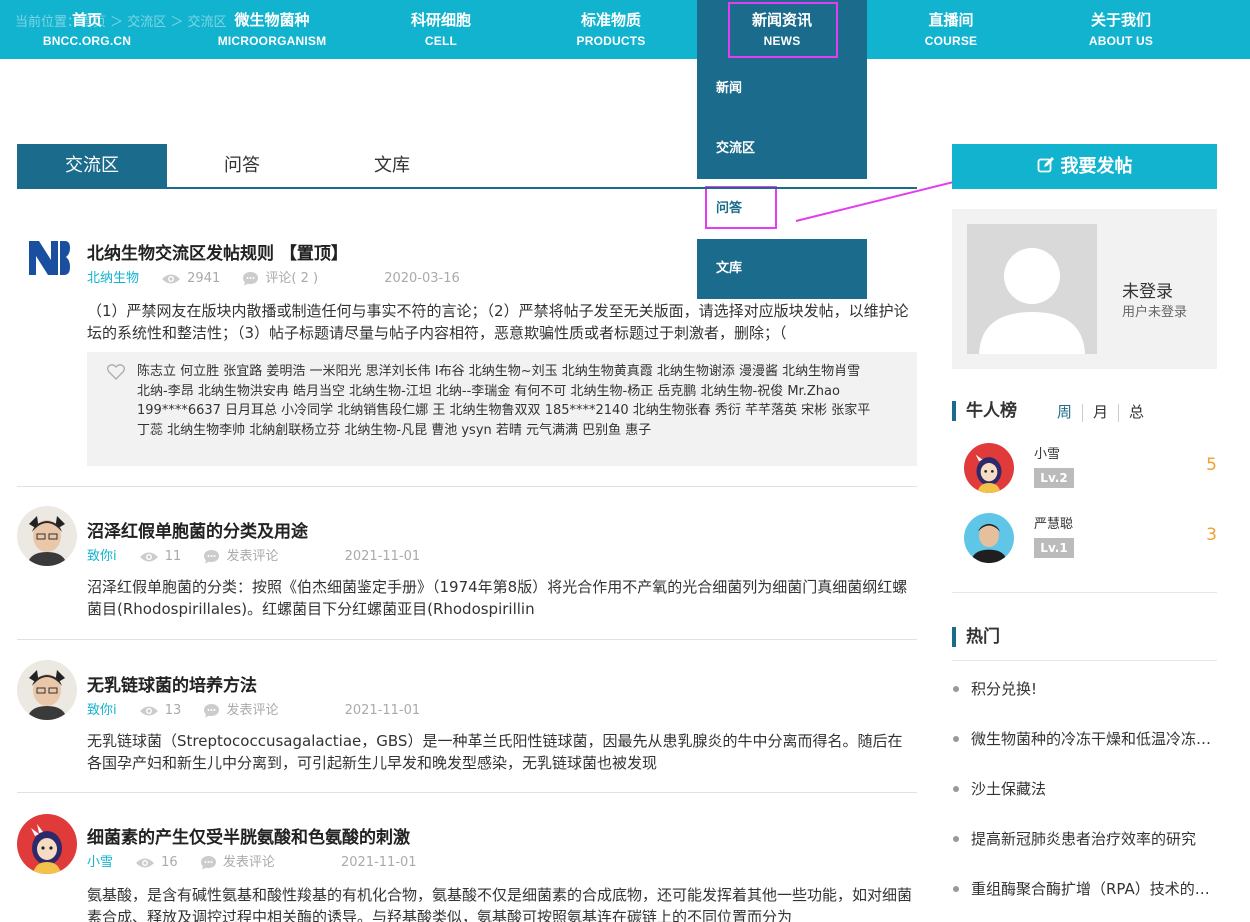 The height and width of the screenshot is (922, 1250). What do you see at coordinates (991, 411) in the screenshot?
I see `ranking-title: 牛人榜` at bounding box center [991, 411].